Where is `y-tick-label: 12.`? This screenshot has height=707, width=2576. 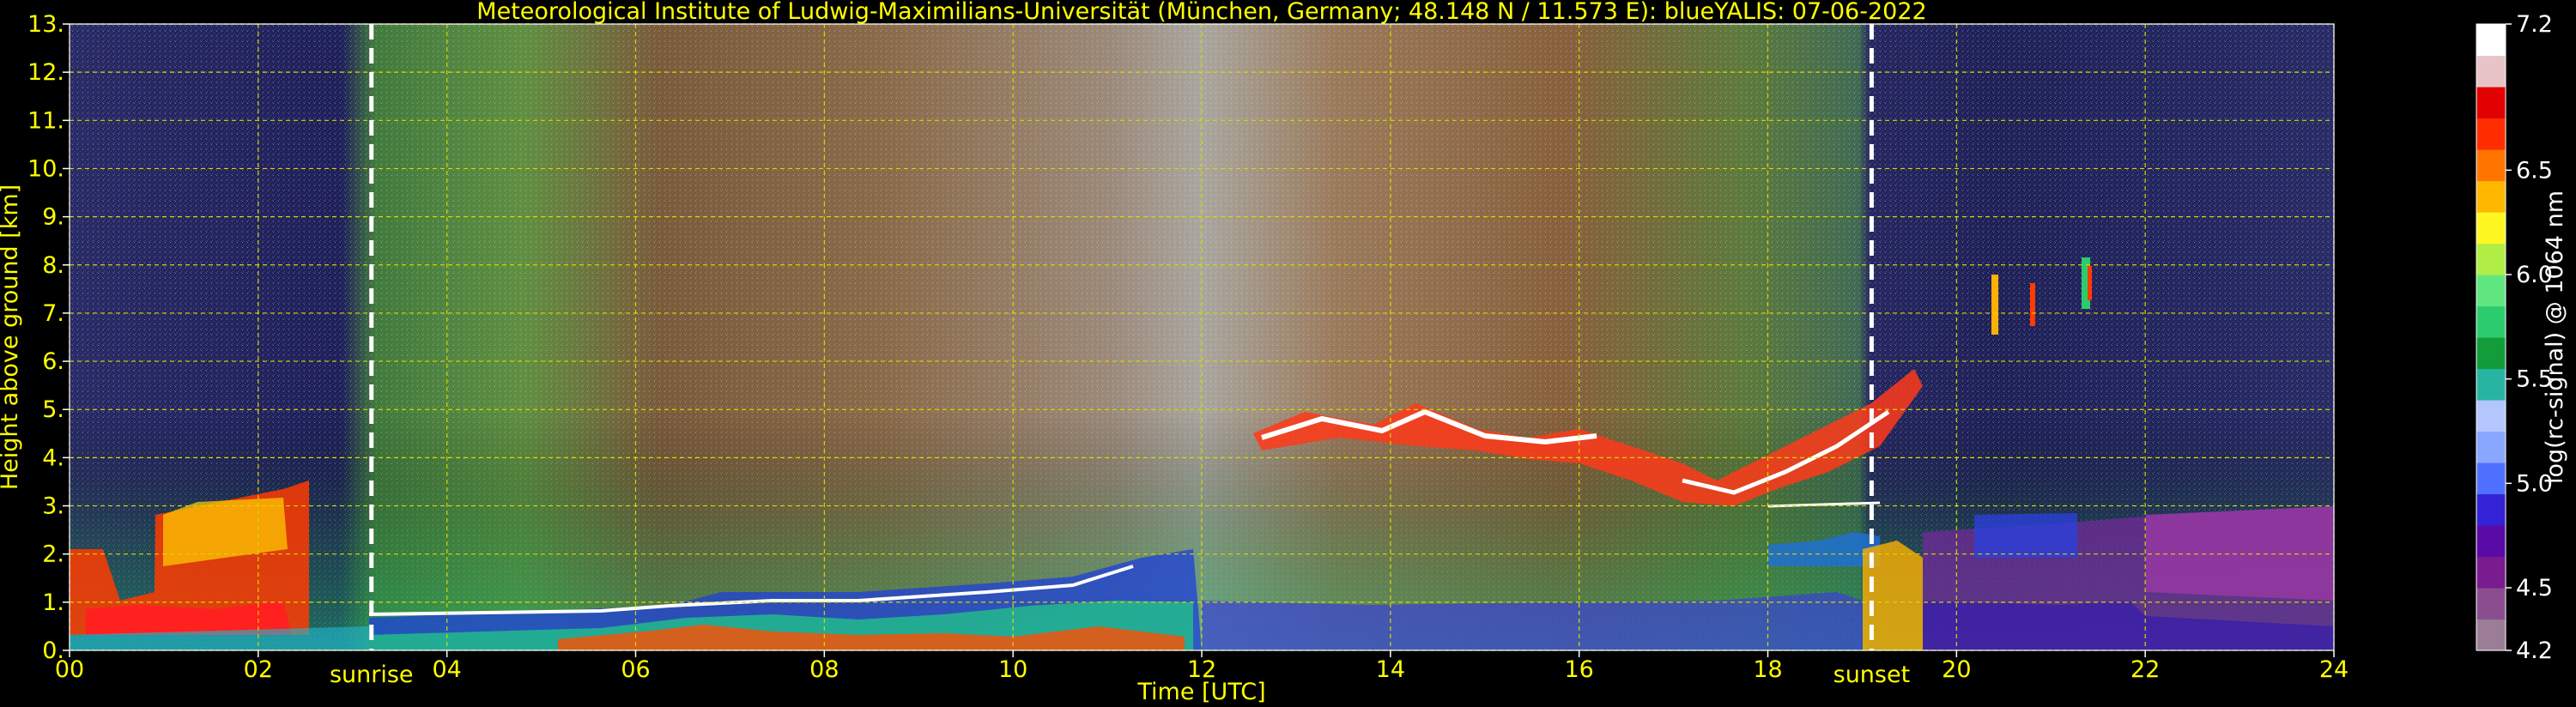 y-tick-label: 12. is located at coordinates (45, 72).